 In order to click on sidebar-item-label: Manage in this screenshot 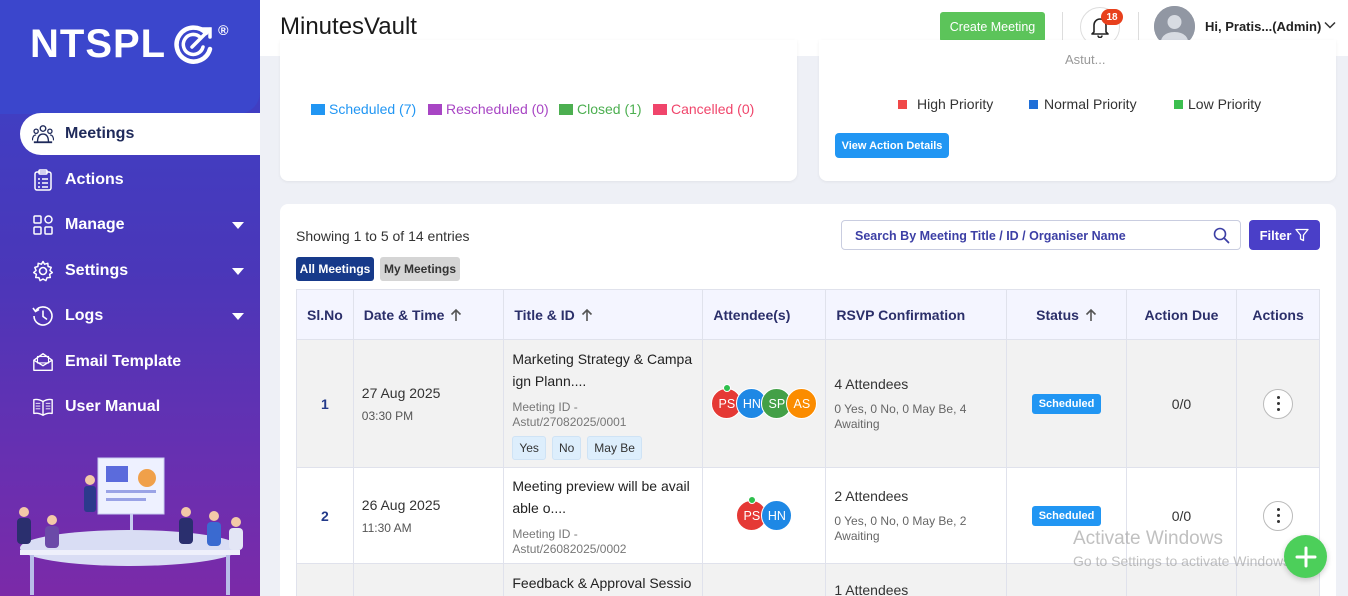, I will do `click(95, 225)`.